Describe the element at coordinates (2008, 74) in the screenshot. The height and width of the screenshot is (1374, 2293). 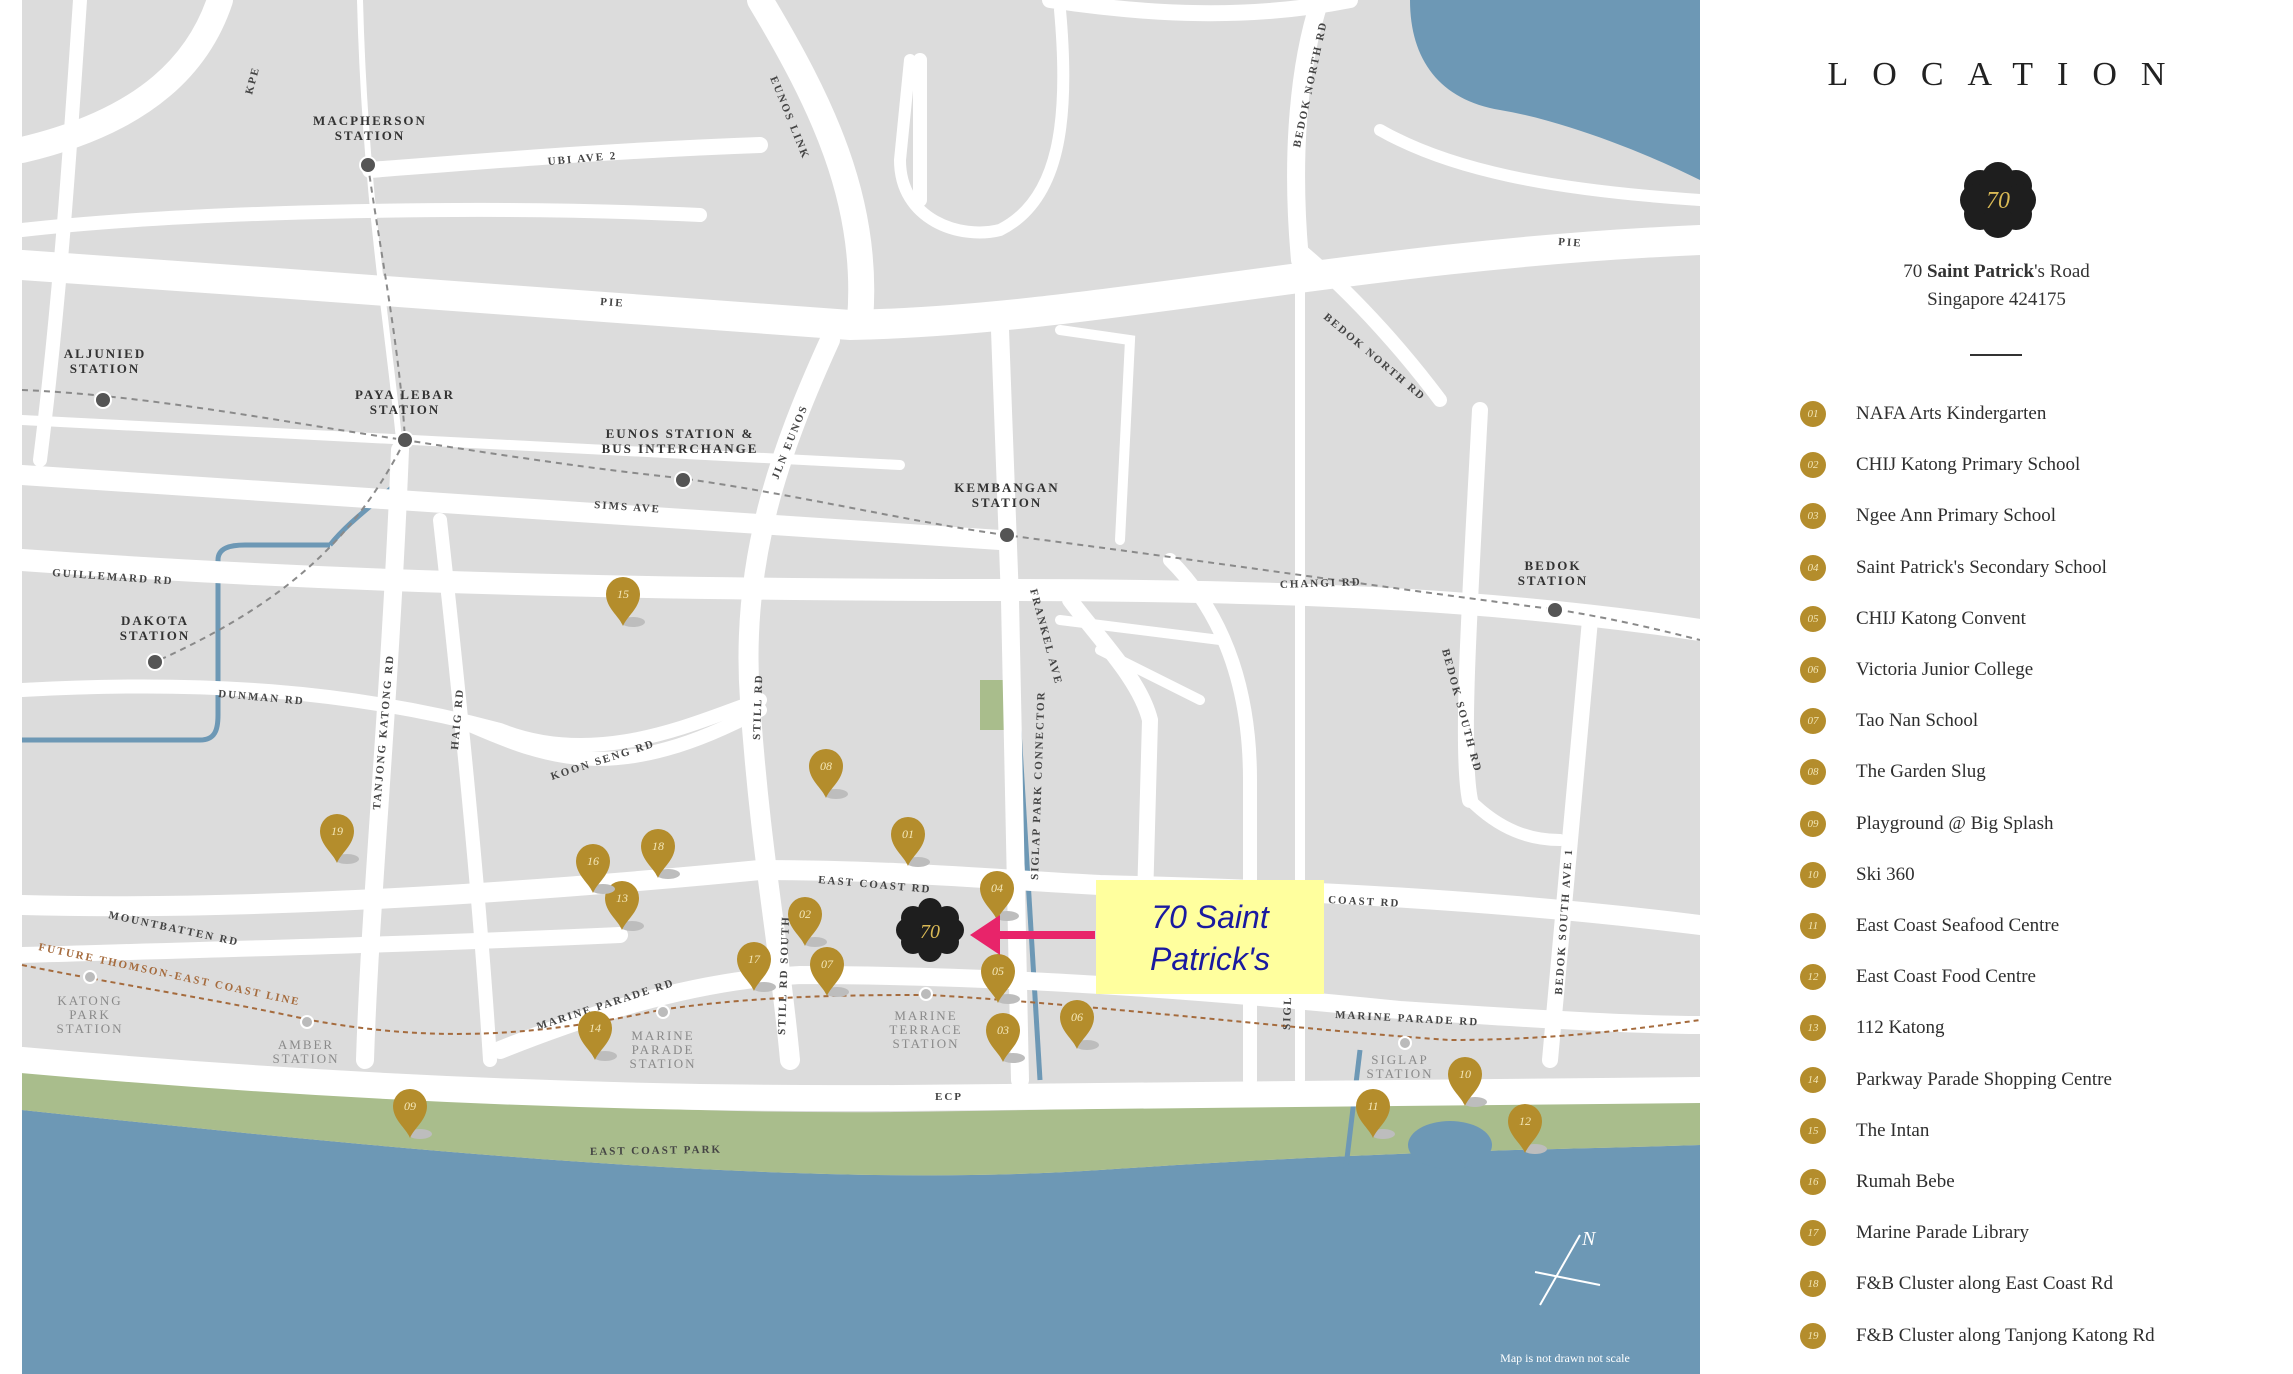
I see `page-title: LOCATION` at that location.